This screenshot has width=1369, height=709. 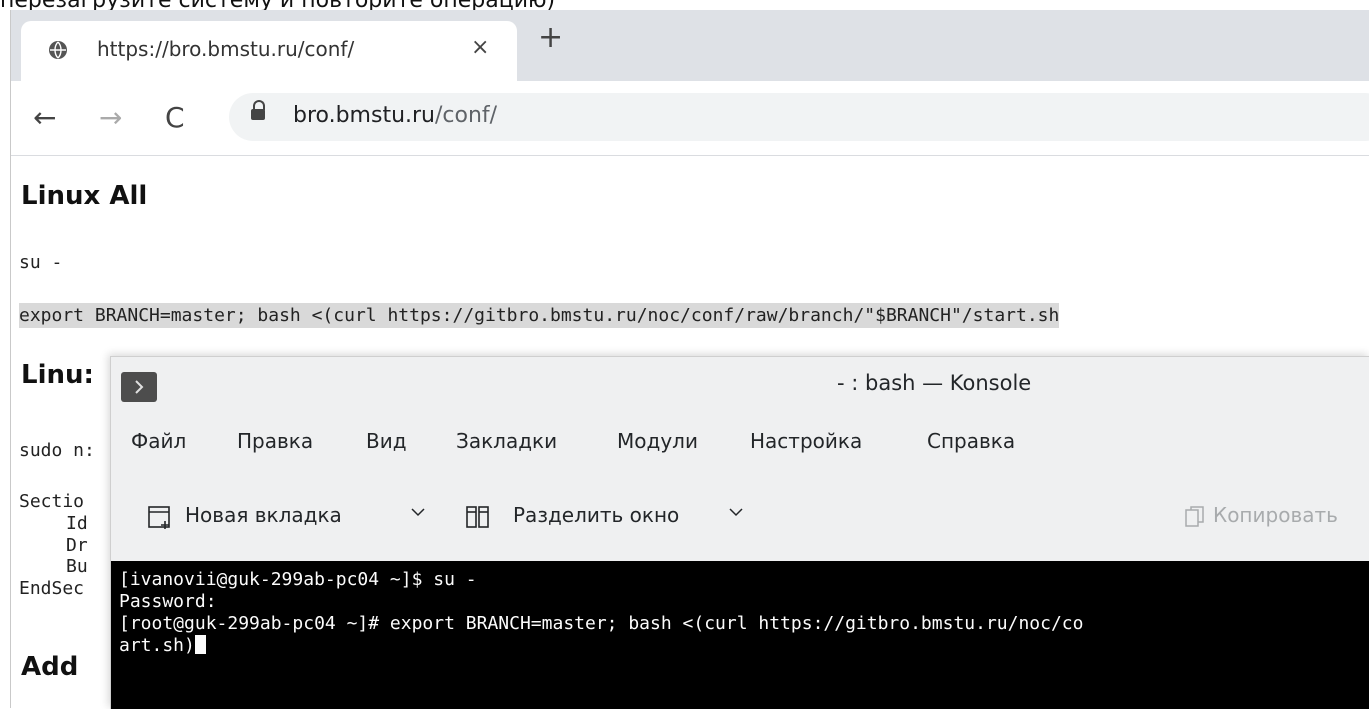 I want to click on terminal-icon, so click(x=139, y=387).